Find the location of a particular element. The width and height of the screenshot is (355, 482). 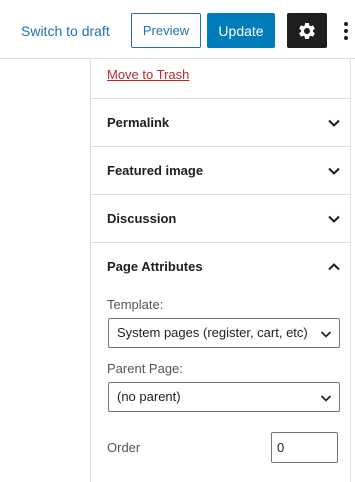

chevron-up-icon is located at coordinates (334, 267).